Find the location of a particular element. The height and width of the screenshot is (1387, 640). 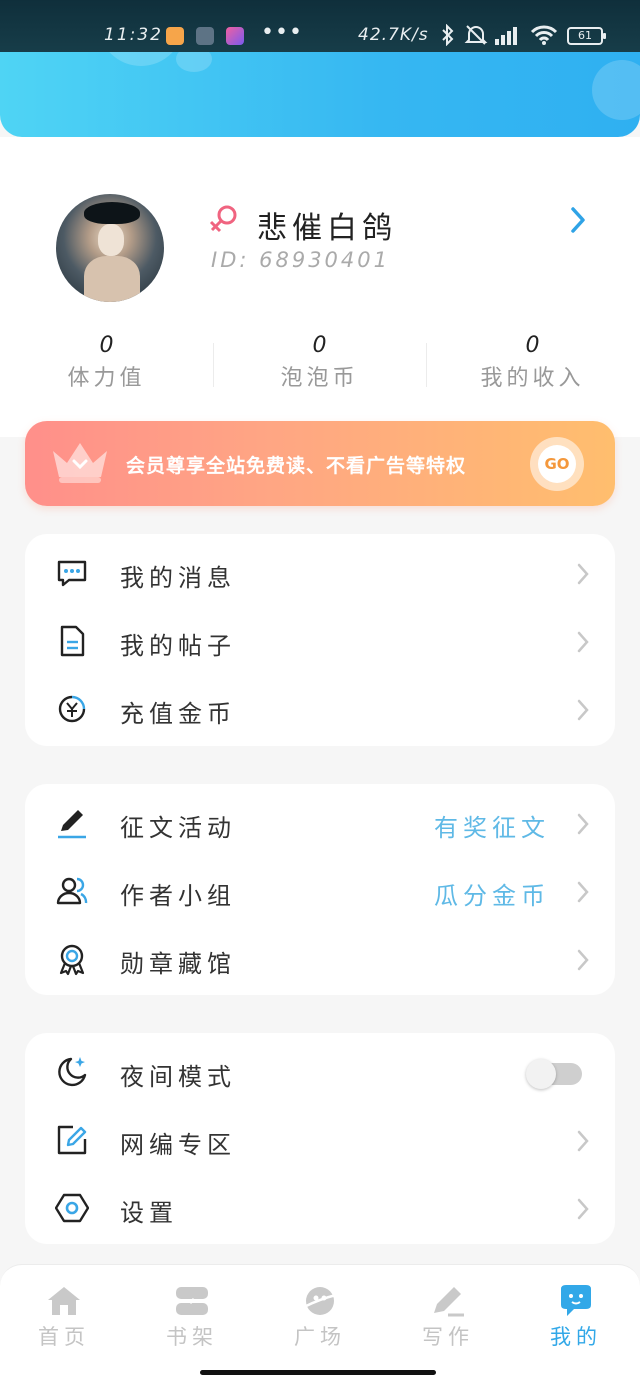

gear-notification-icon is located at coordinates (205, 36).